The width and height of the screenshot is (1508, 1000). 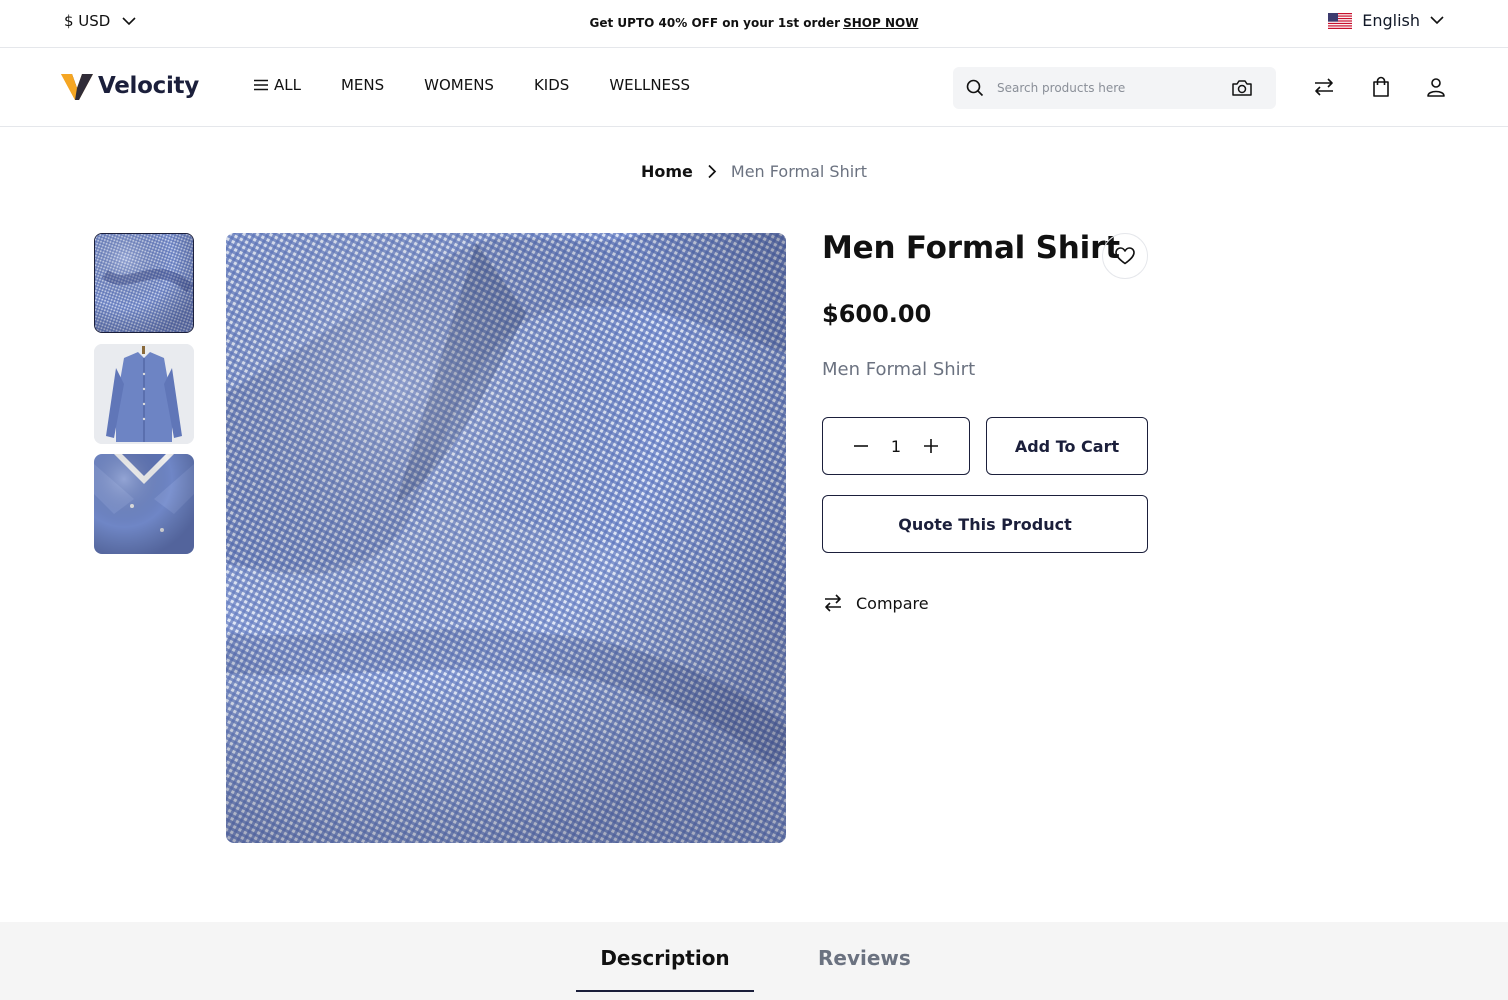 What do you see at coordinates (1391, 20) in the screenshot?
I see `language-label: English` at bounding box center [1391, 20].